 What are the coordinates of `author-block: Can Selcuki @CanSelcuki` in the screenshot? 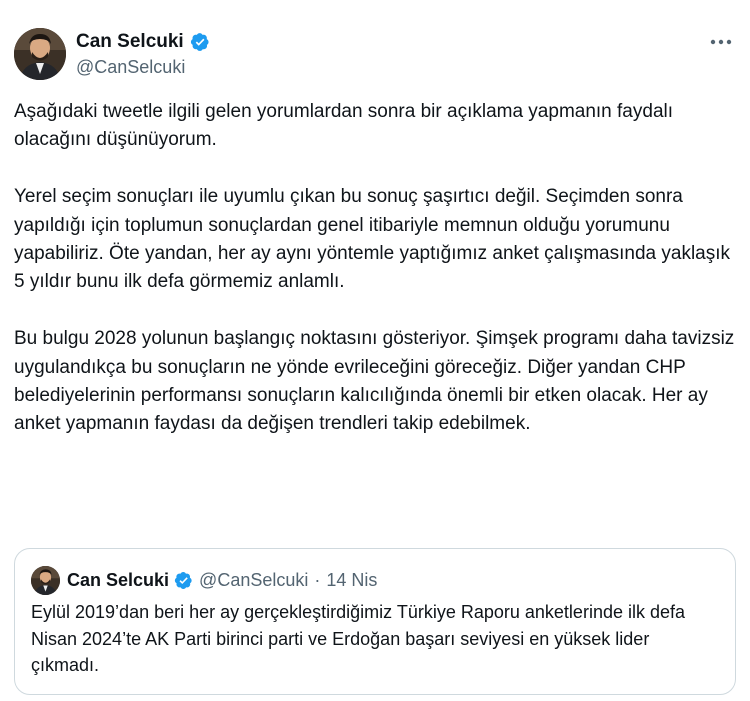 It's located at (143, 54).